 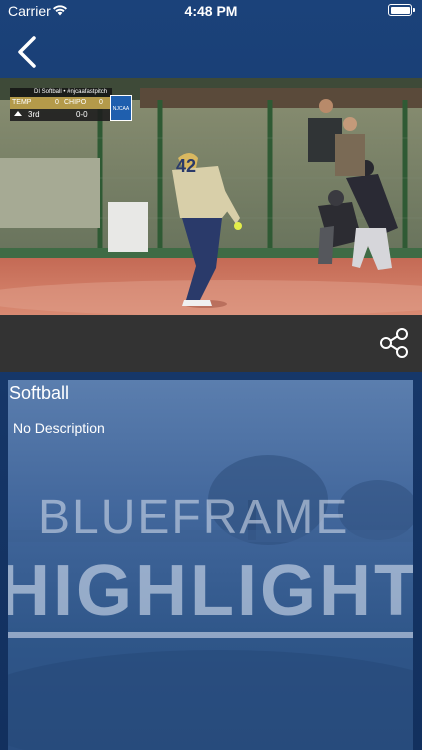 I want to click on team1-score: 0, so click(x=57, y=102).